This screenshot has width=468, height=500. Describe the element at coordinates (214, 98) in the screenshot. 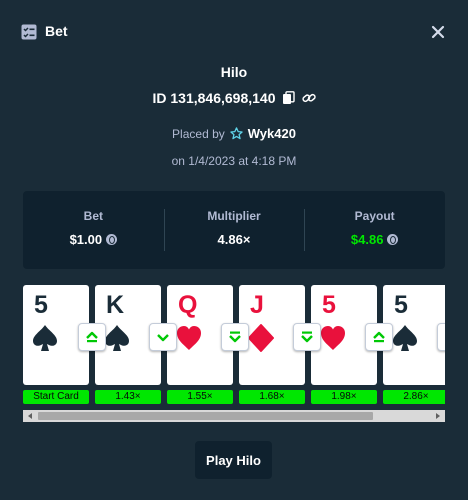

I see `bet-id: ID 131,846,698,140` at that location.